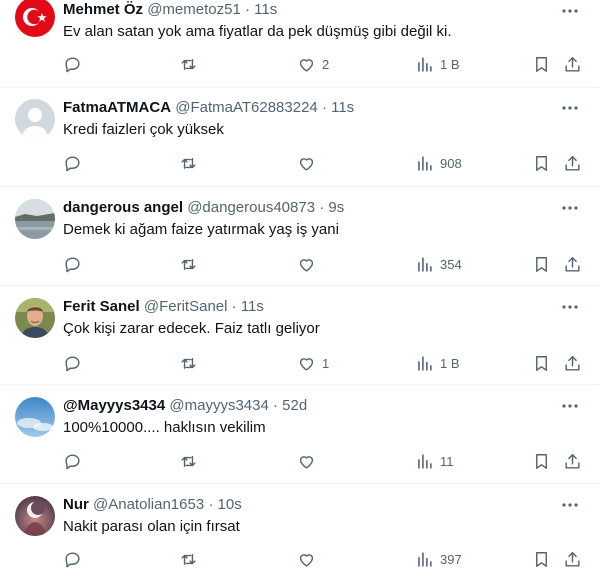  Describe the element at coordinates (35, 18) in the screenshot. I see `avatar-turkish-flag` at that location.